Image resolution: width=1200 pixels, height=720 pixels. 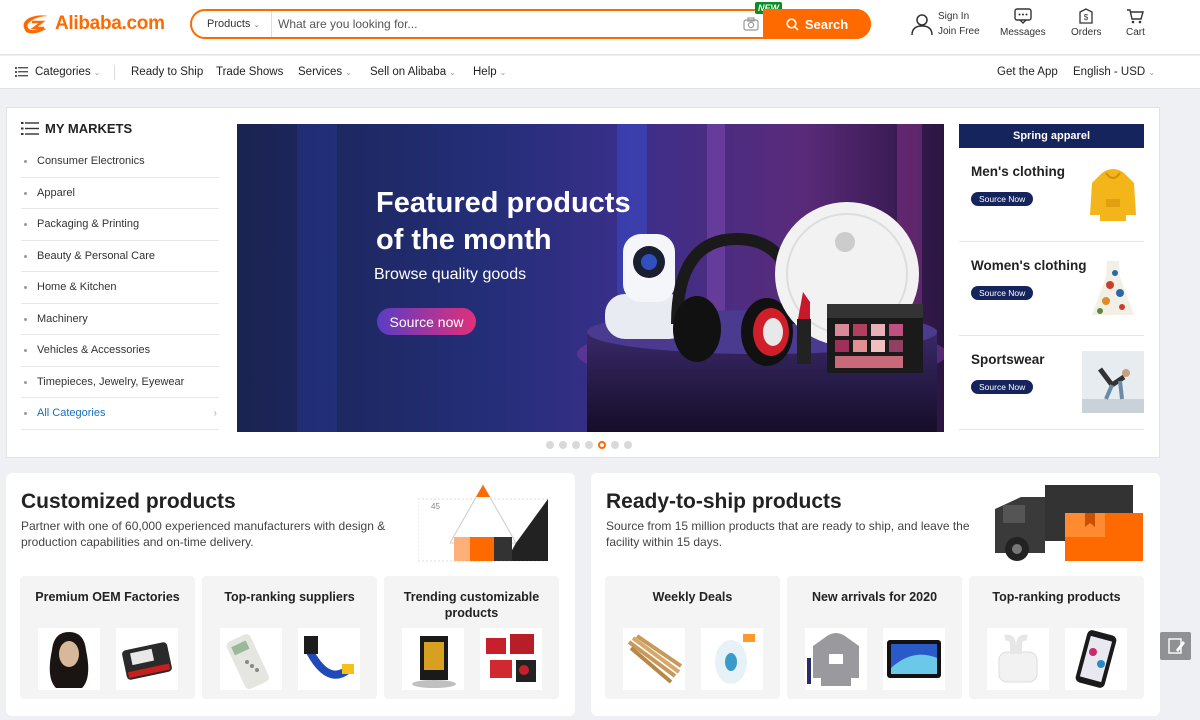 What do you see at coordinates (114, 72) in the screenshot?
I see `nav-divider` at bounding box center [114, 72].